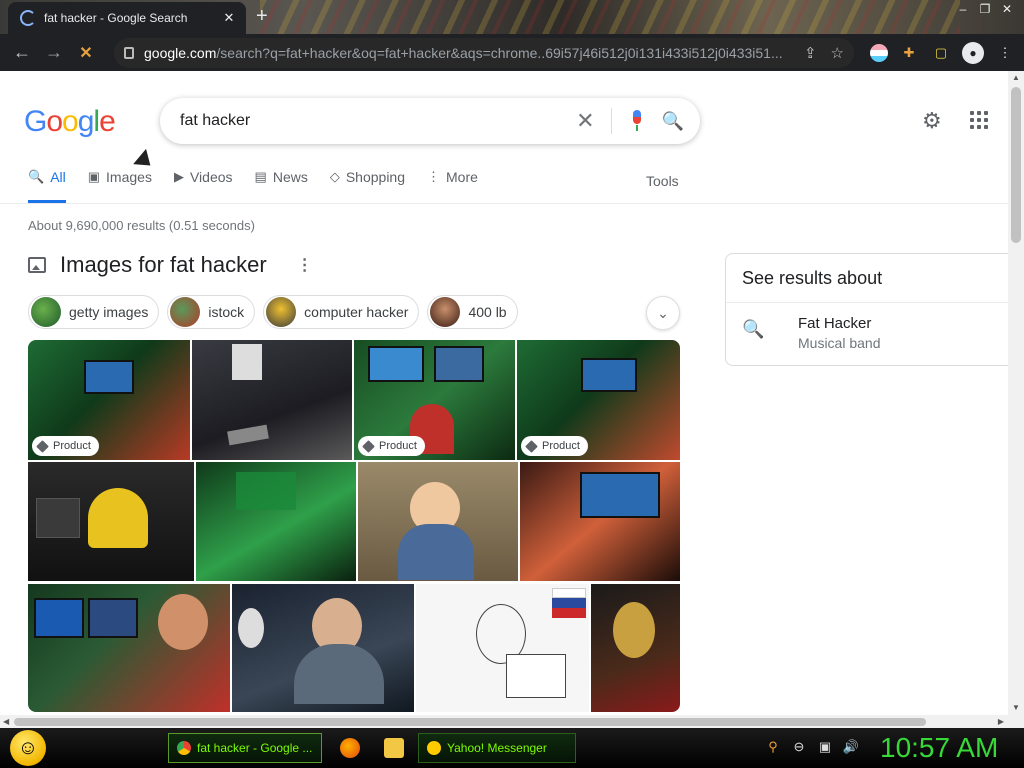 The height and width of the screenshot is (768, 1024). I want to click on chip-istock: istock, so click(211, 312).